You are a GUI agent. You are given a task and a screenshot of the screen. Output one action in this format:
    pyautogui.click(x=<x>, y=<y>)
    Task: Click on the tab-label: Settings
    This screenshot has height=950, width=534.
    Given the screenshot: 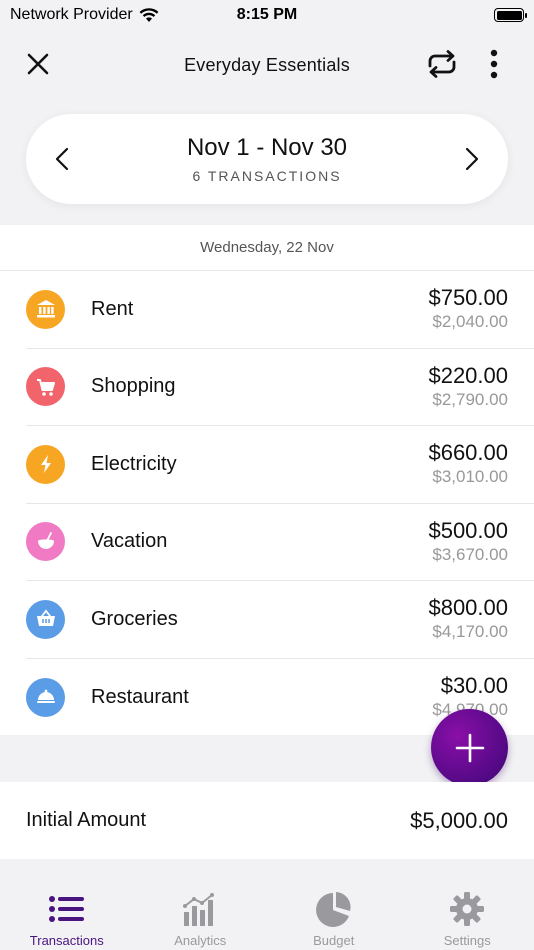 What is the action you would take?
    pyautogui.click(x=467, y=940)
    